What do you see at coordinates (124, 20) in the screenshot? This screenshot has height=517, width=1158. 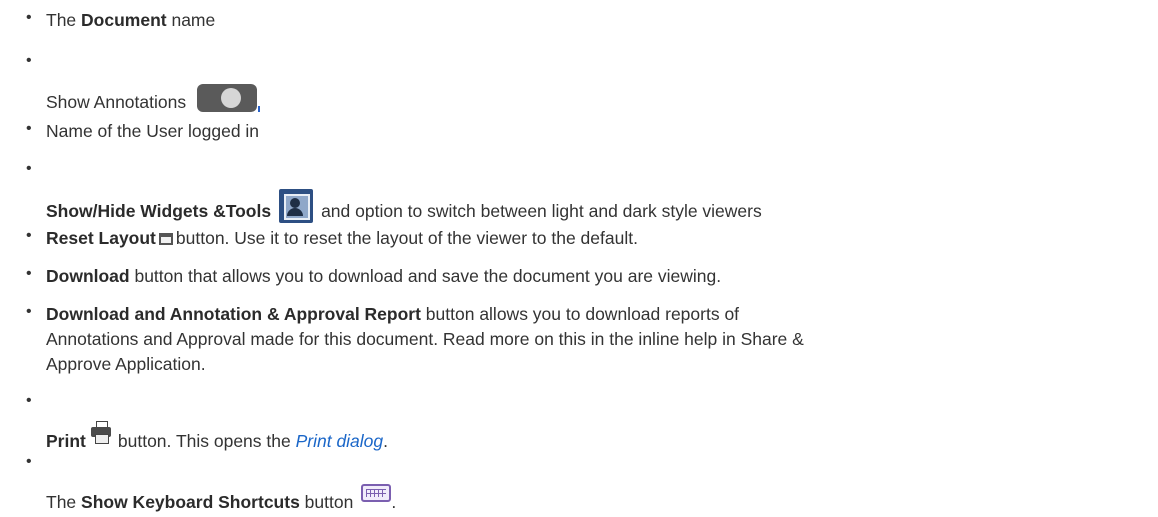 I see `document-term: Document` at bounding box center [124, 20].